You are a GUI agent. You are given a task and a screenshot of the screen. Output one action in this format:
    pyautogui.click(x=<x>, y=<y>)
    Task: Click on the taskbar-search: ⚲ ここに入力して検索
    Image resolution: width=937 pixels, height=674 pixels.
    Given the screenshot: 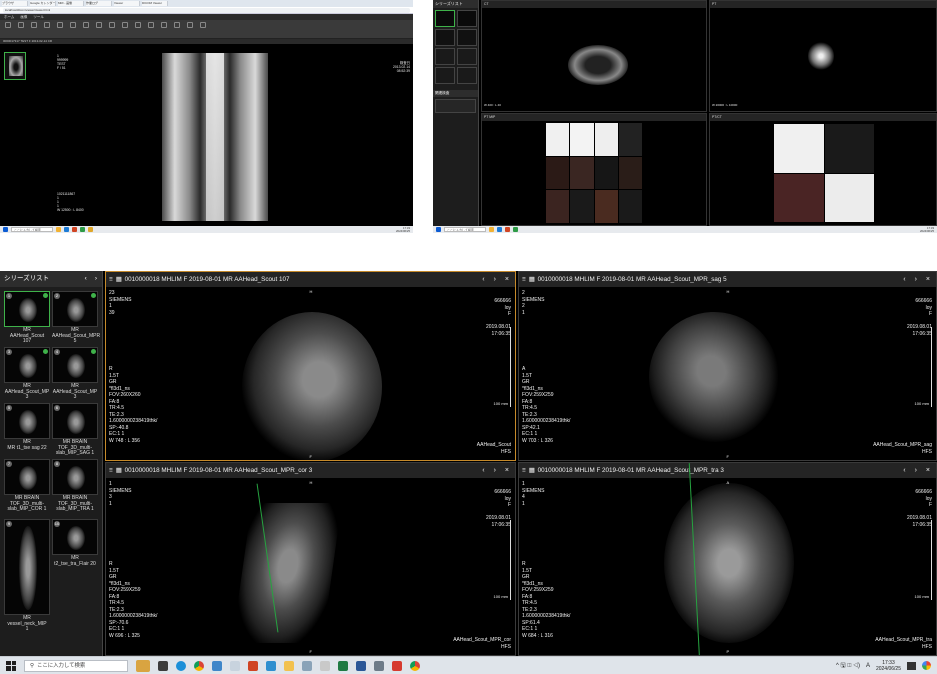 What is the action you would take?
    pyautogui.click(x=76, y=665)
    